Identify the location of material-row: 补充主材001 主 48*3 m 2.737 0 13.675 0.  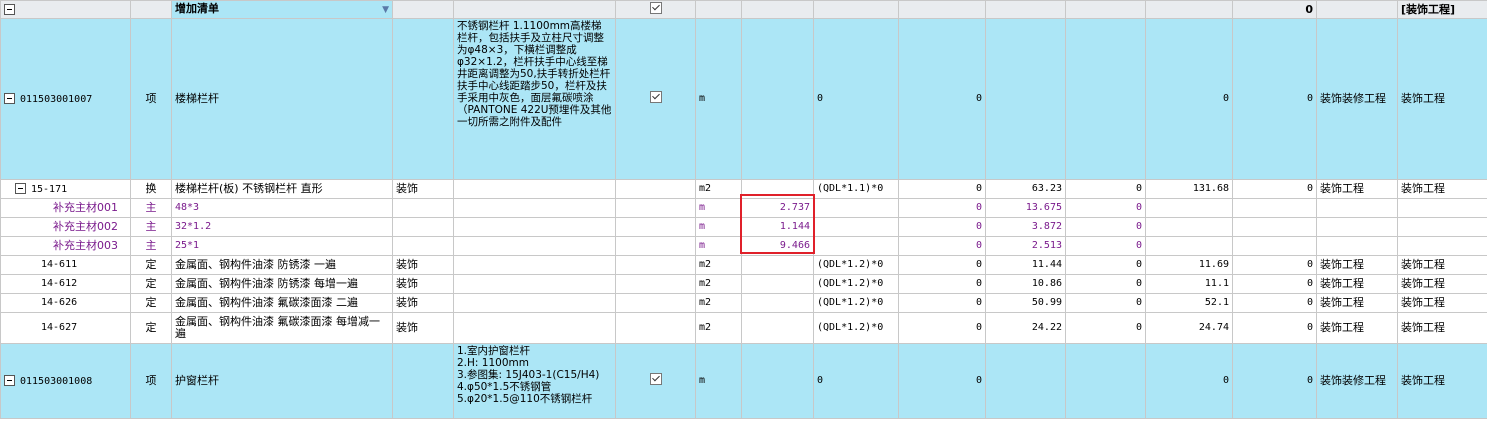
(743, 208).